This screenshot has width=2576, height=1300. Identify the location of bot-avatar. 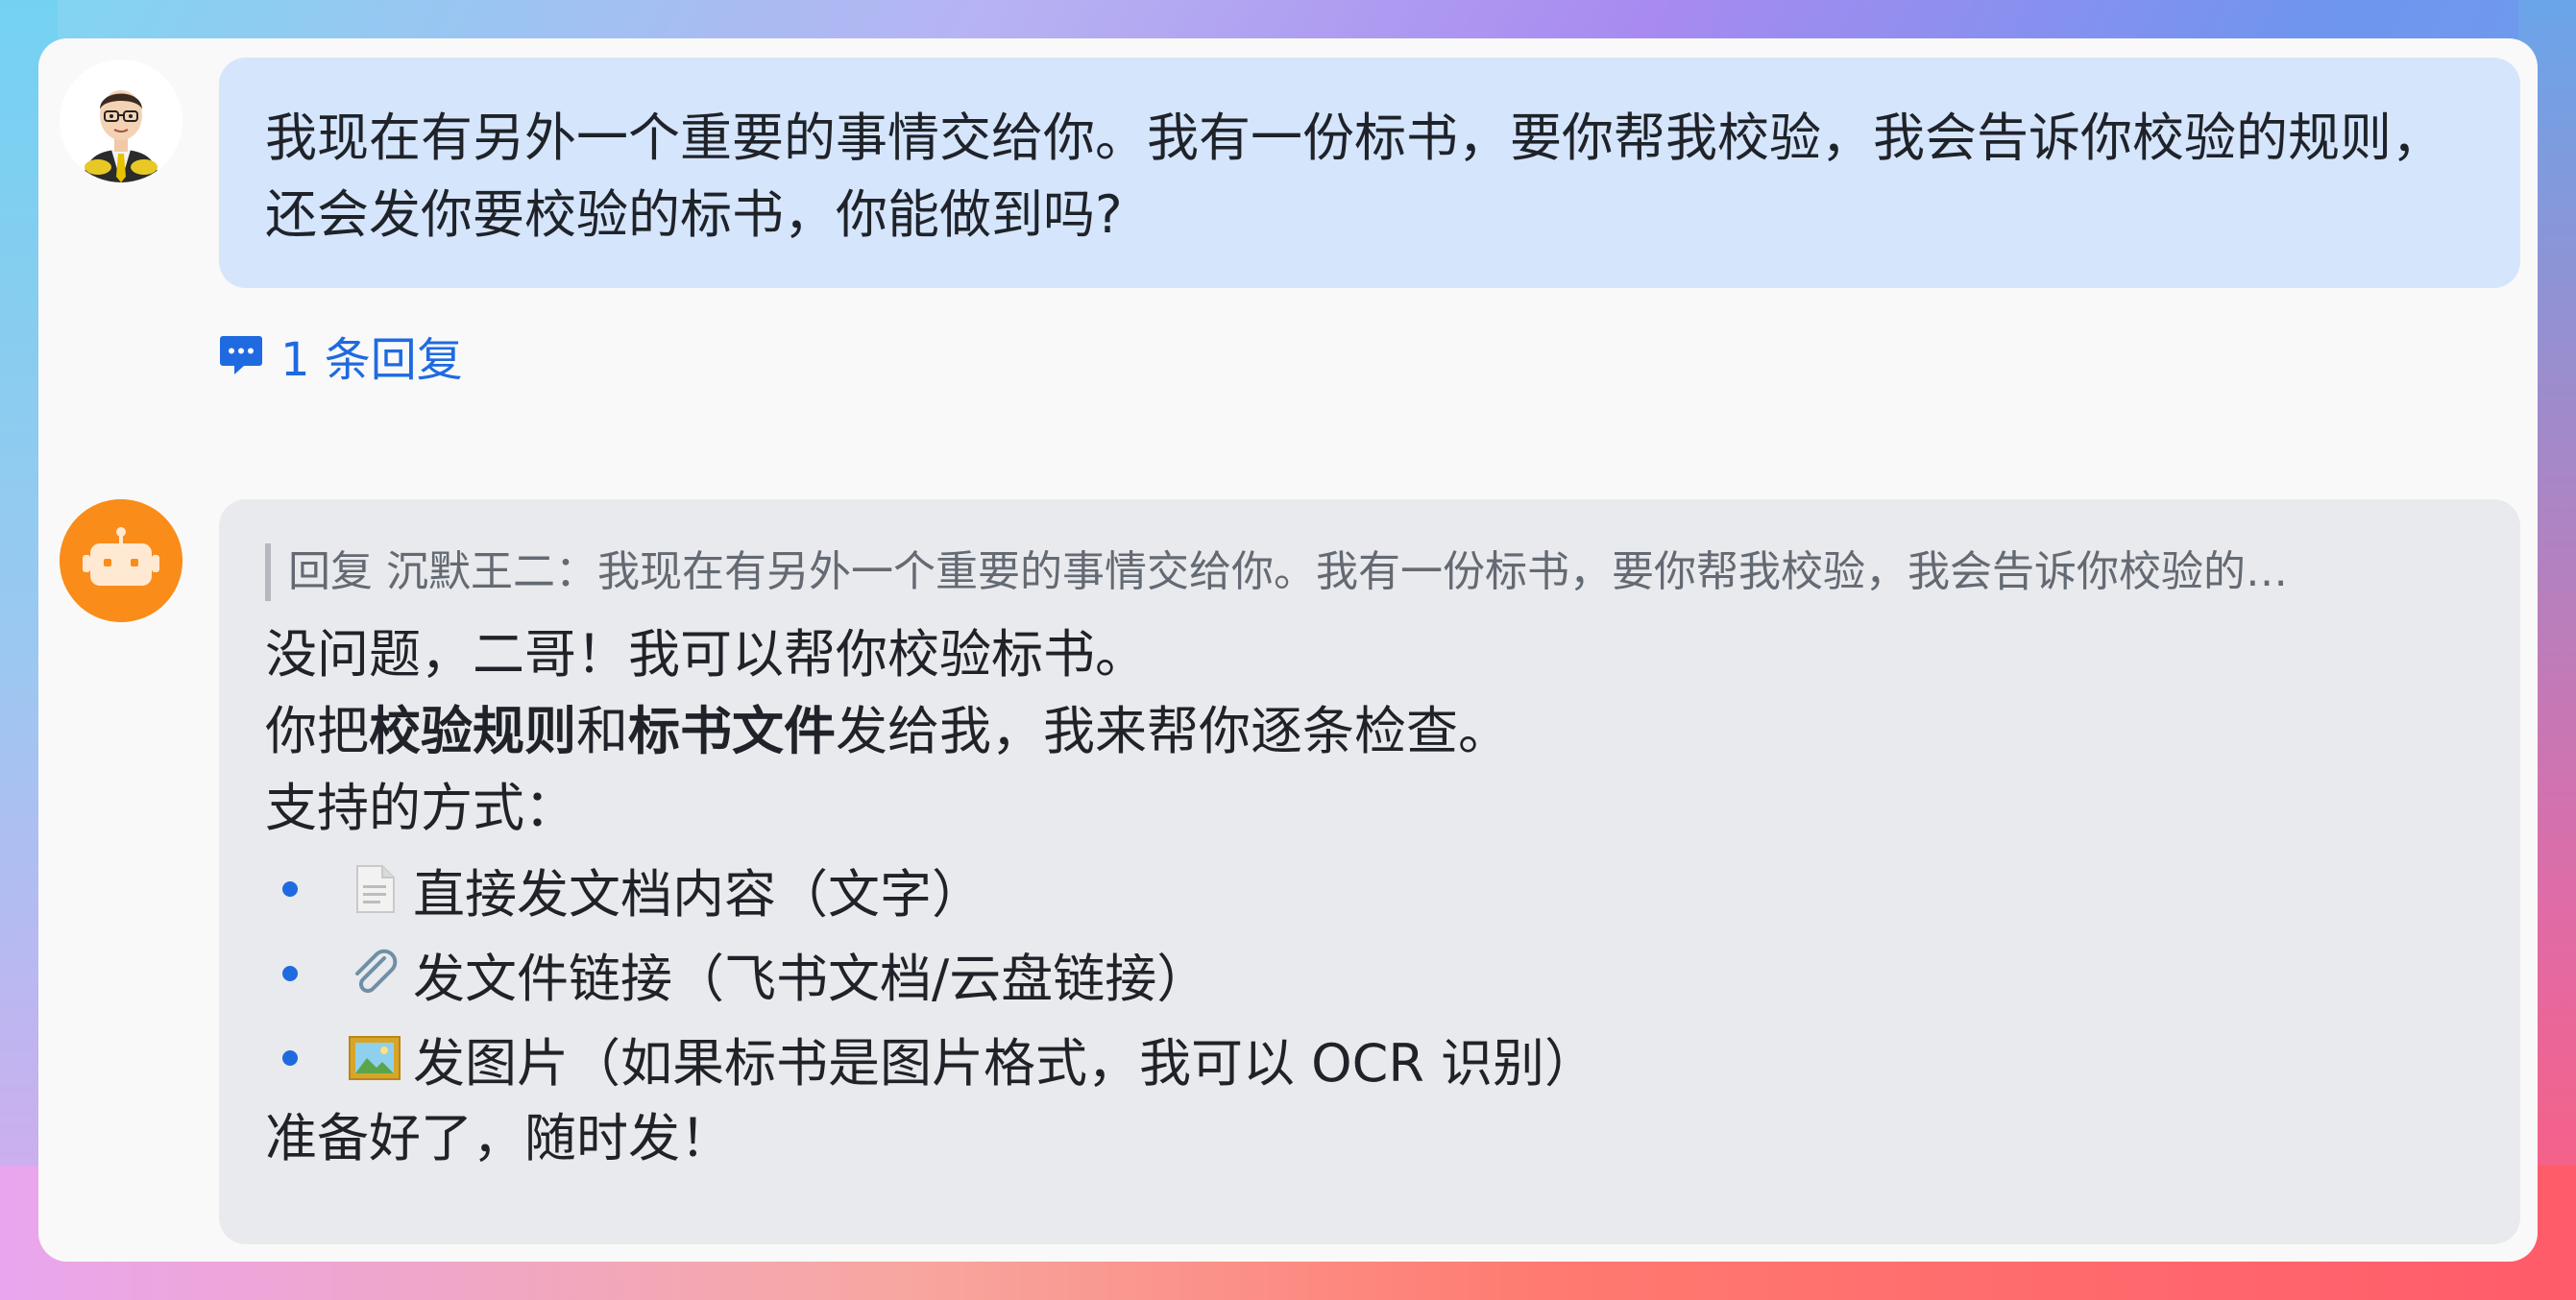
(121, 560).